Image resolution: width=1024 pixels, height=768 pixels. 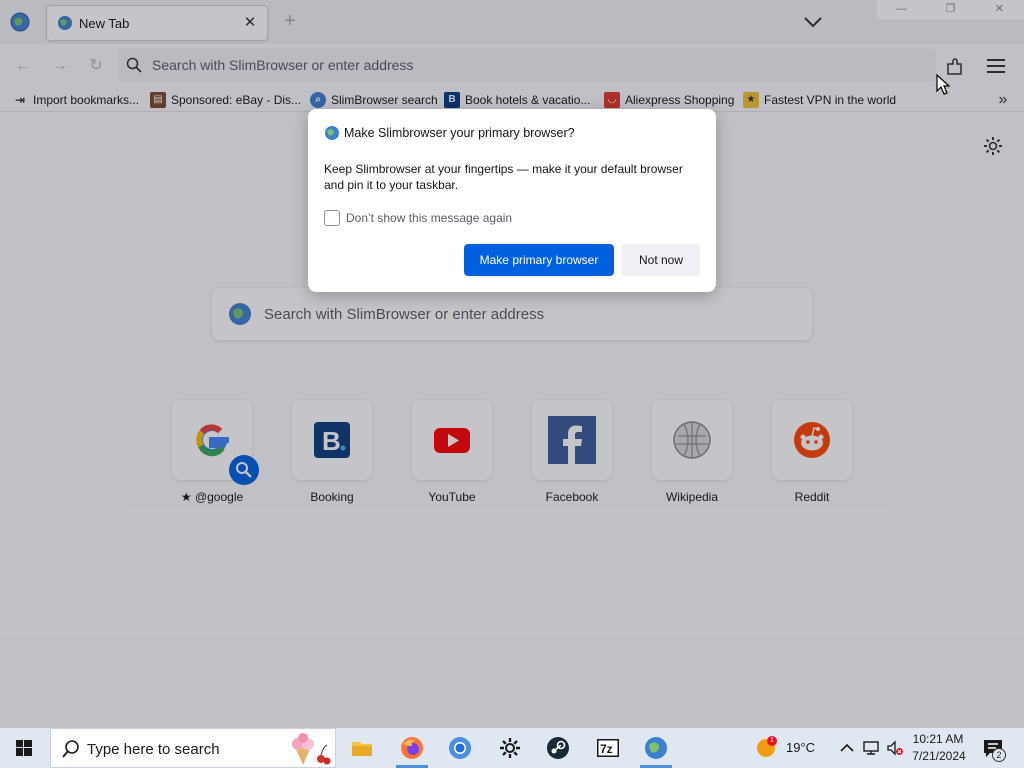 What do you see at coordinates (772, 741) in the screenshot?
I see `weather-alert-badge: 1` at bounding box center [772, 741].